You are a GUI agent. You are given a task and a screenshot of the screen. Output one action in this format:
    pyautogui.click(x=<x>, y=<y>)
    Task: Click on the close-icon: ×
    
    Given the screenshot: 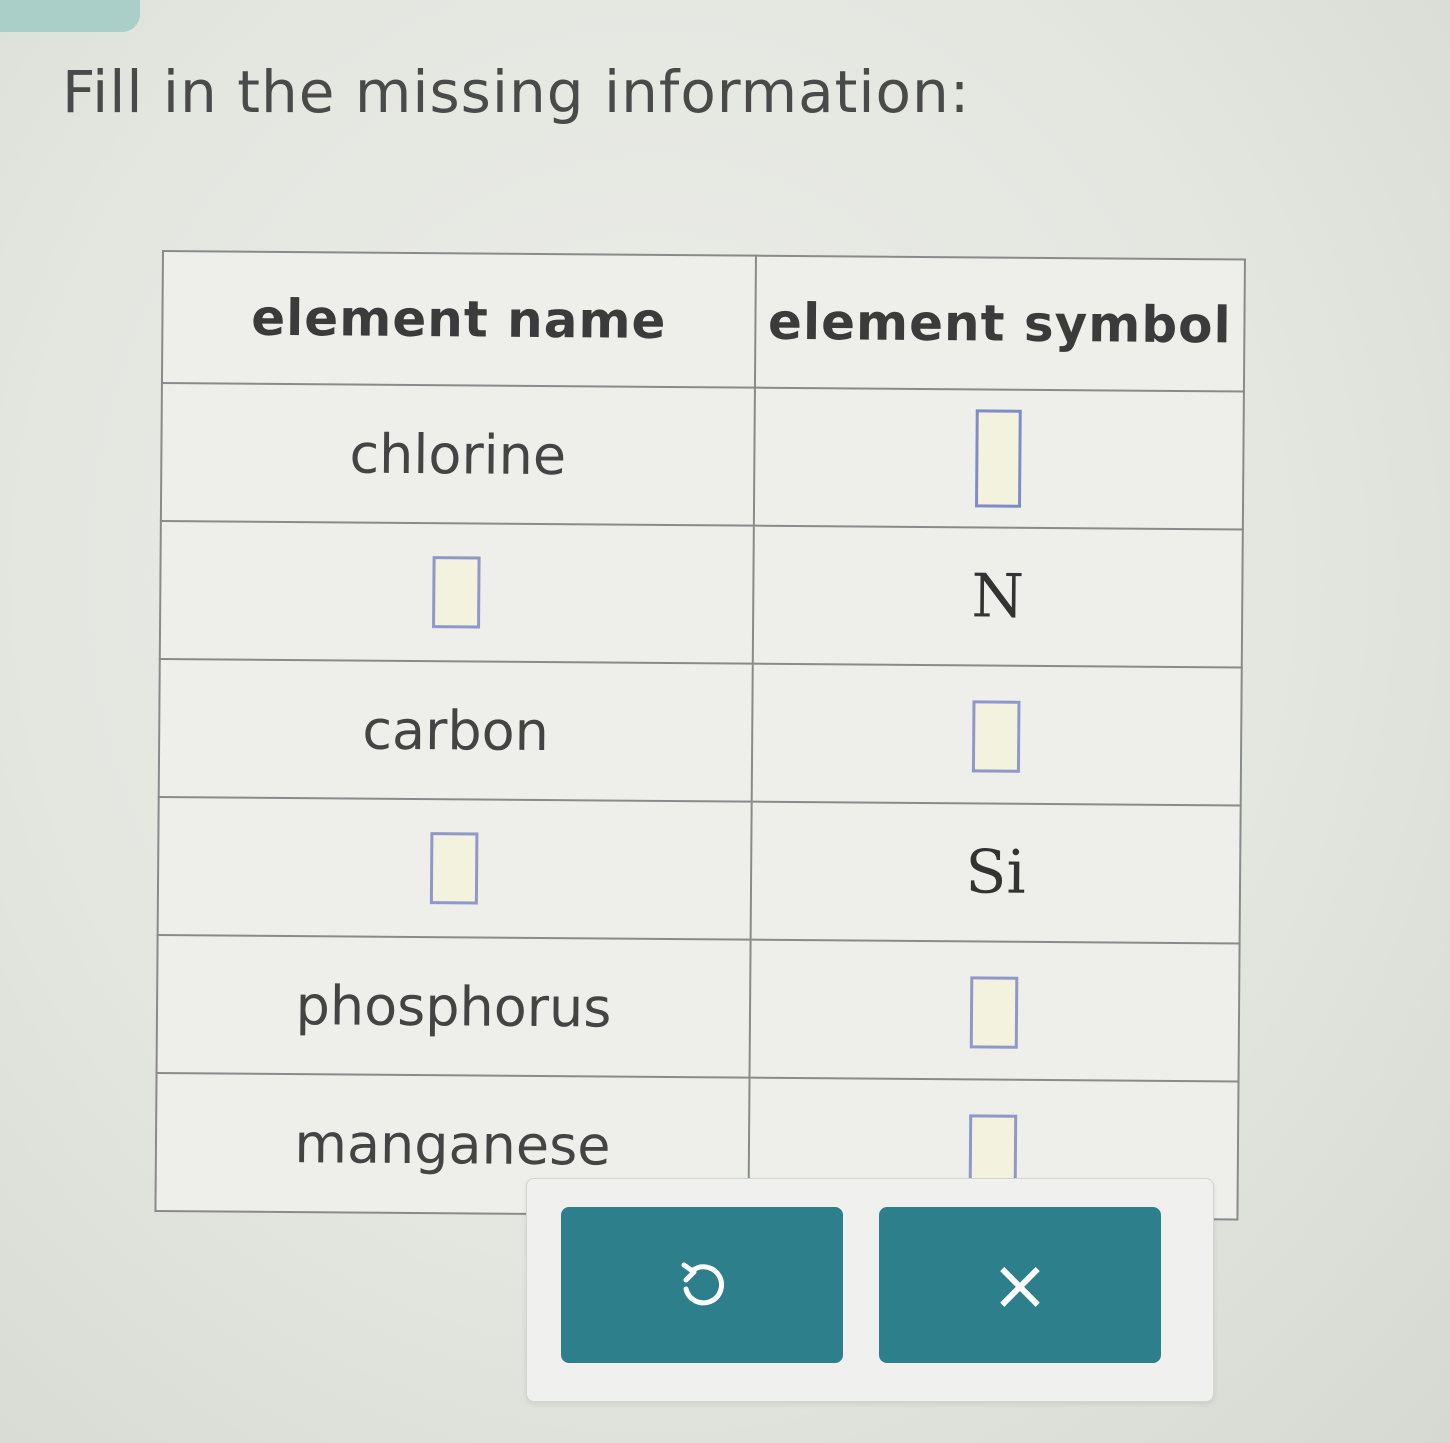 What is the action you would take?
    pyautogui.click(x=1020, y=1285)
    